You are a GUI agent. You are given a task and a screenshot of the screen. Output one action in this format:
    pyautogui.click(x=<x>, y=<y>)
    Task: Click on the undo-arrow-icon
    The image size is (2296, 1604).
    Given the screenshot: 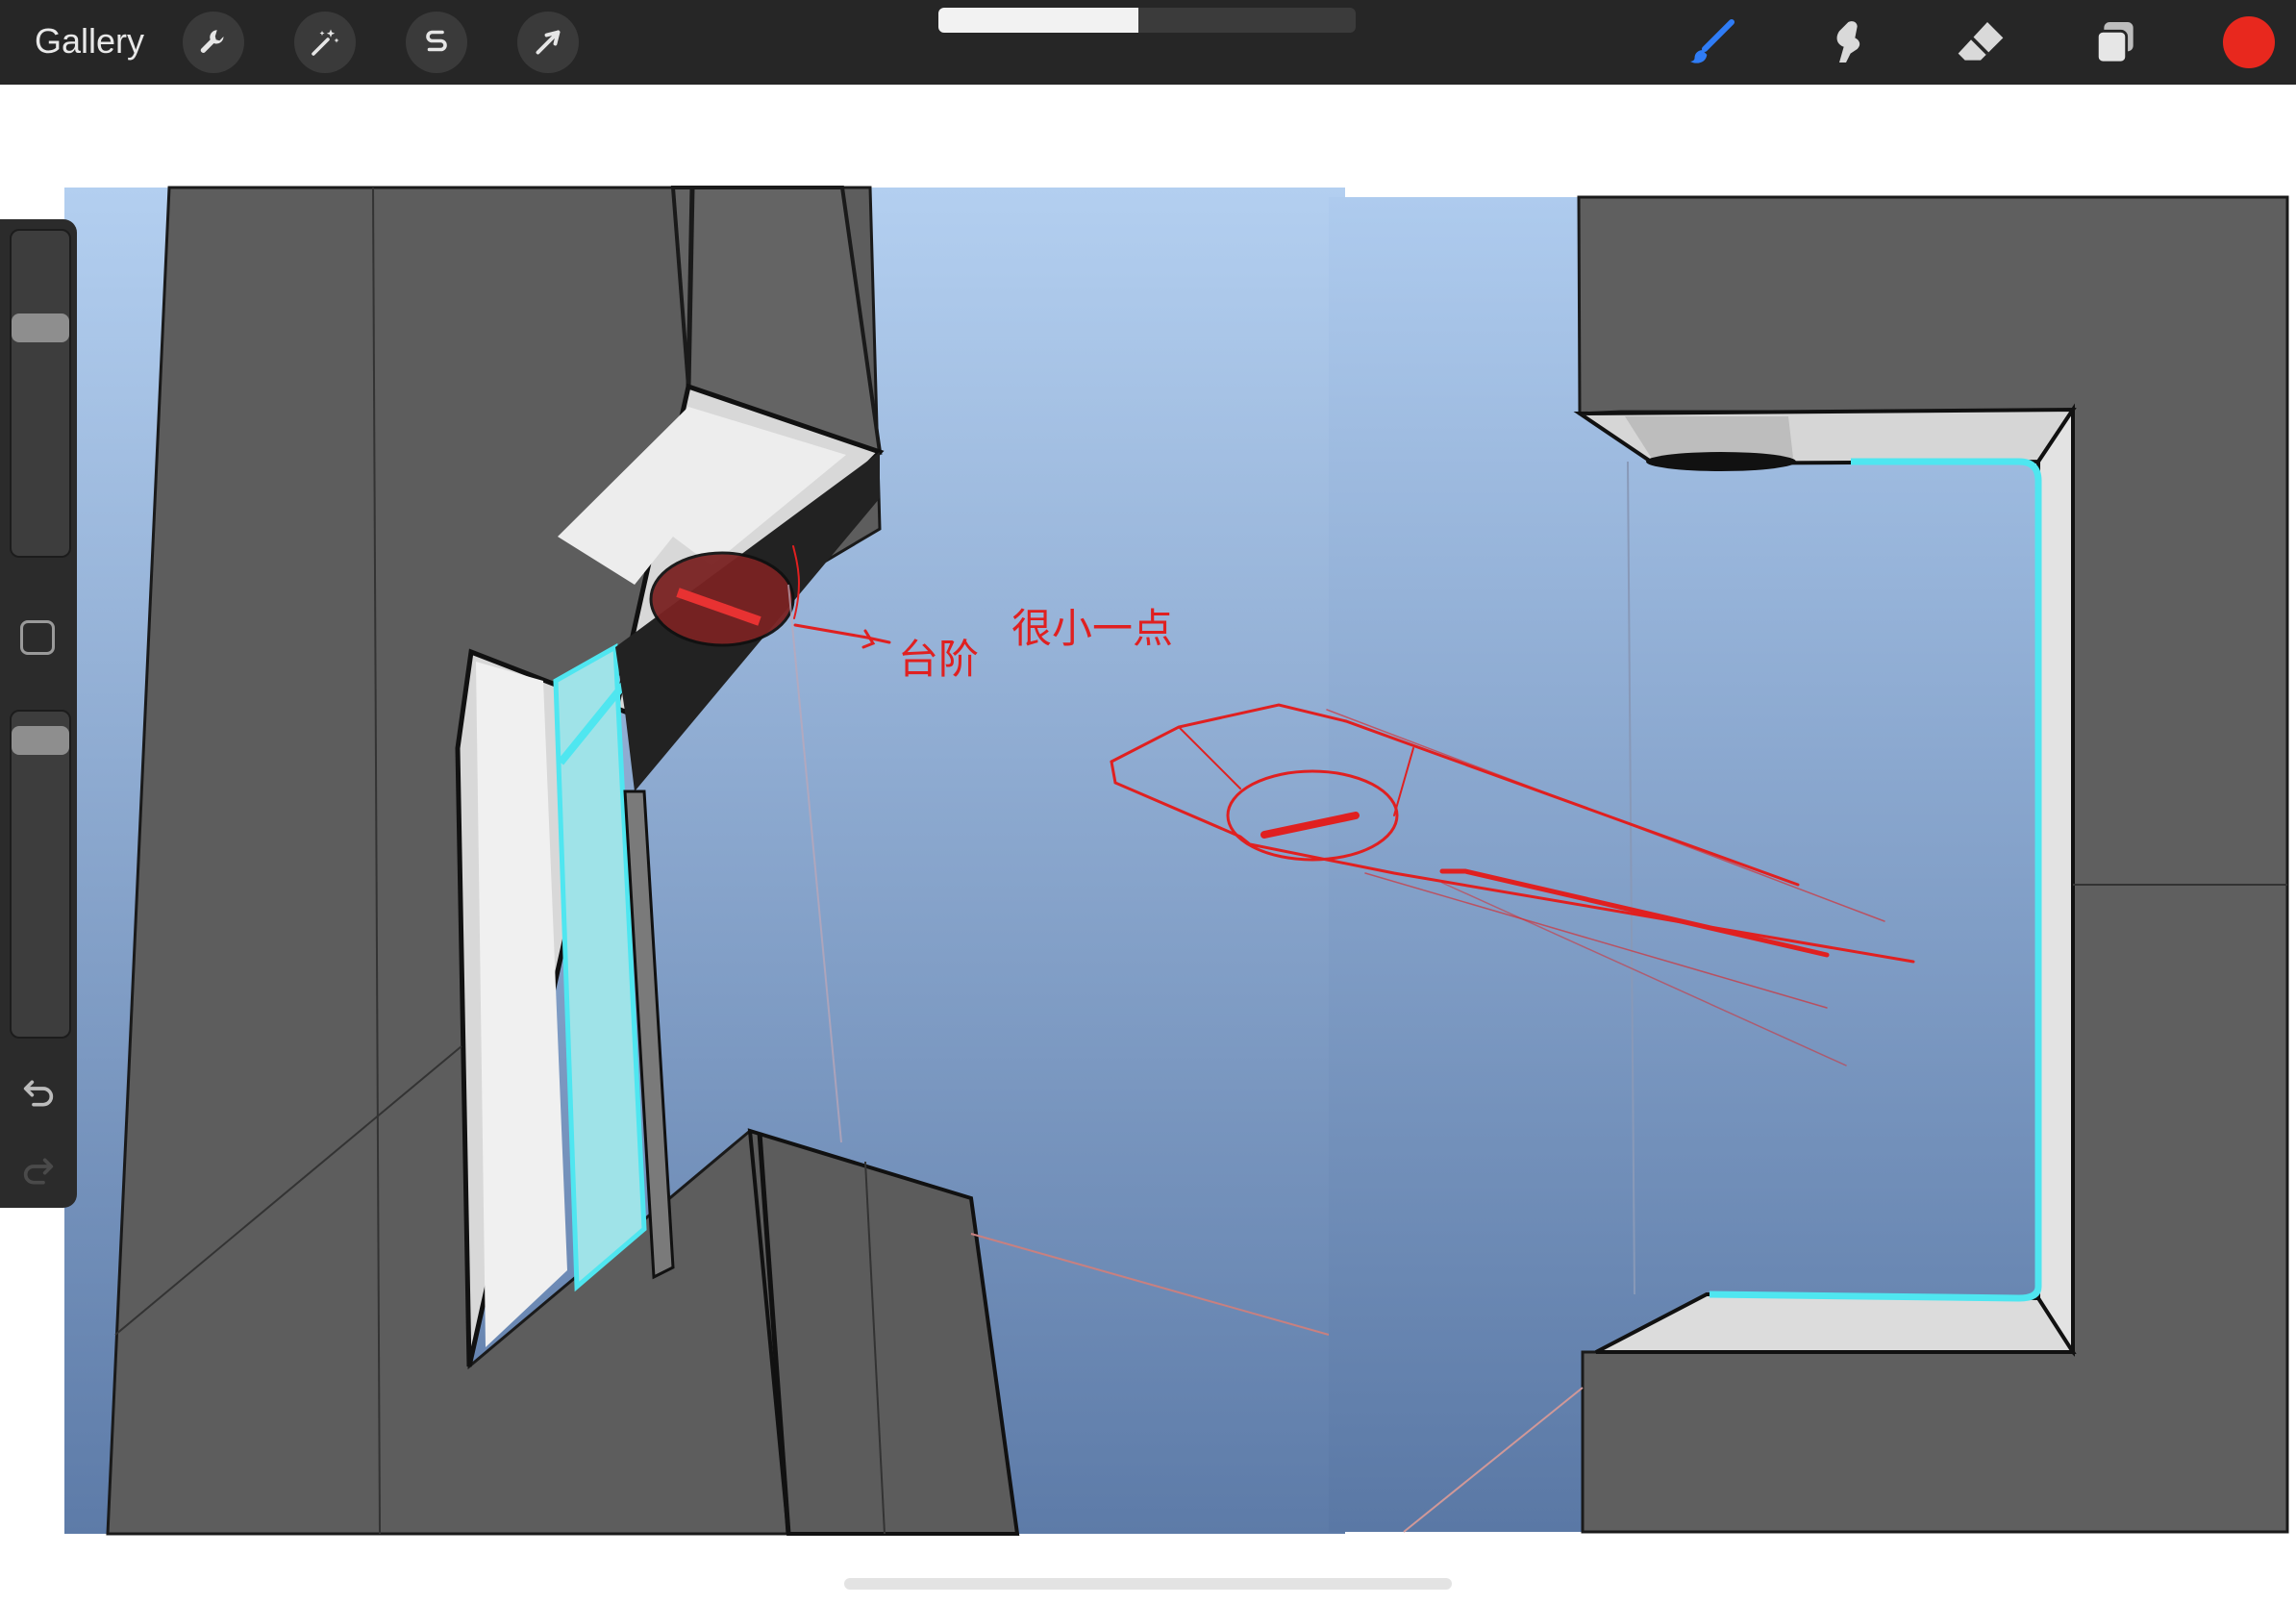 What is the action you would take?
    pyautogui.click(x=38, y=1093)
    